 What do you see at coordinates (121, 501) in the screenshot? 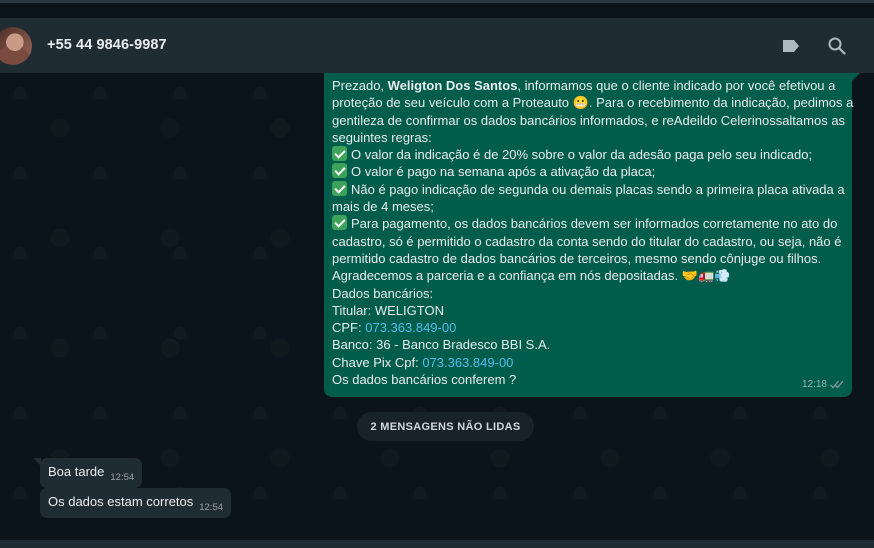
I see `message-text: Os dados estam corretos` at bounding box center [121, 501].